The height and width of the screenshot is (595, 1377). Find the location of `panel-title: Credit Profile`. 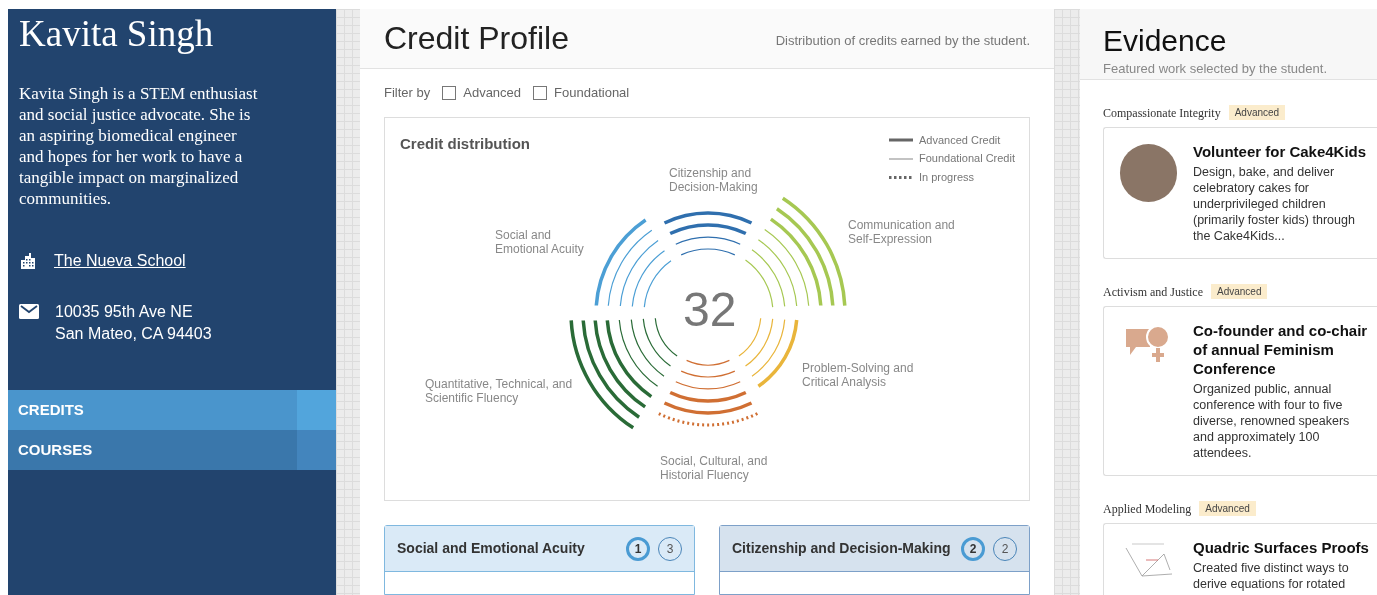

panel-title: Credit Profile is located at coordinates (476, 39).